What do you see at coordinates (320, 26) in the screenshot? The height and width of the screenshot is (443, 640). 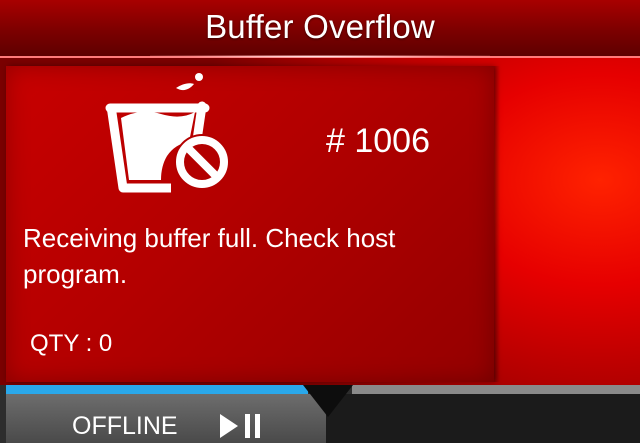 I see `page-title: Buffer Overflow` at bounding box center [320, 26].